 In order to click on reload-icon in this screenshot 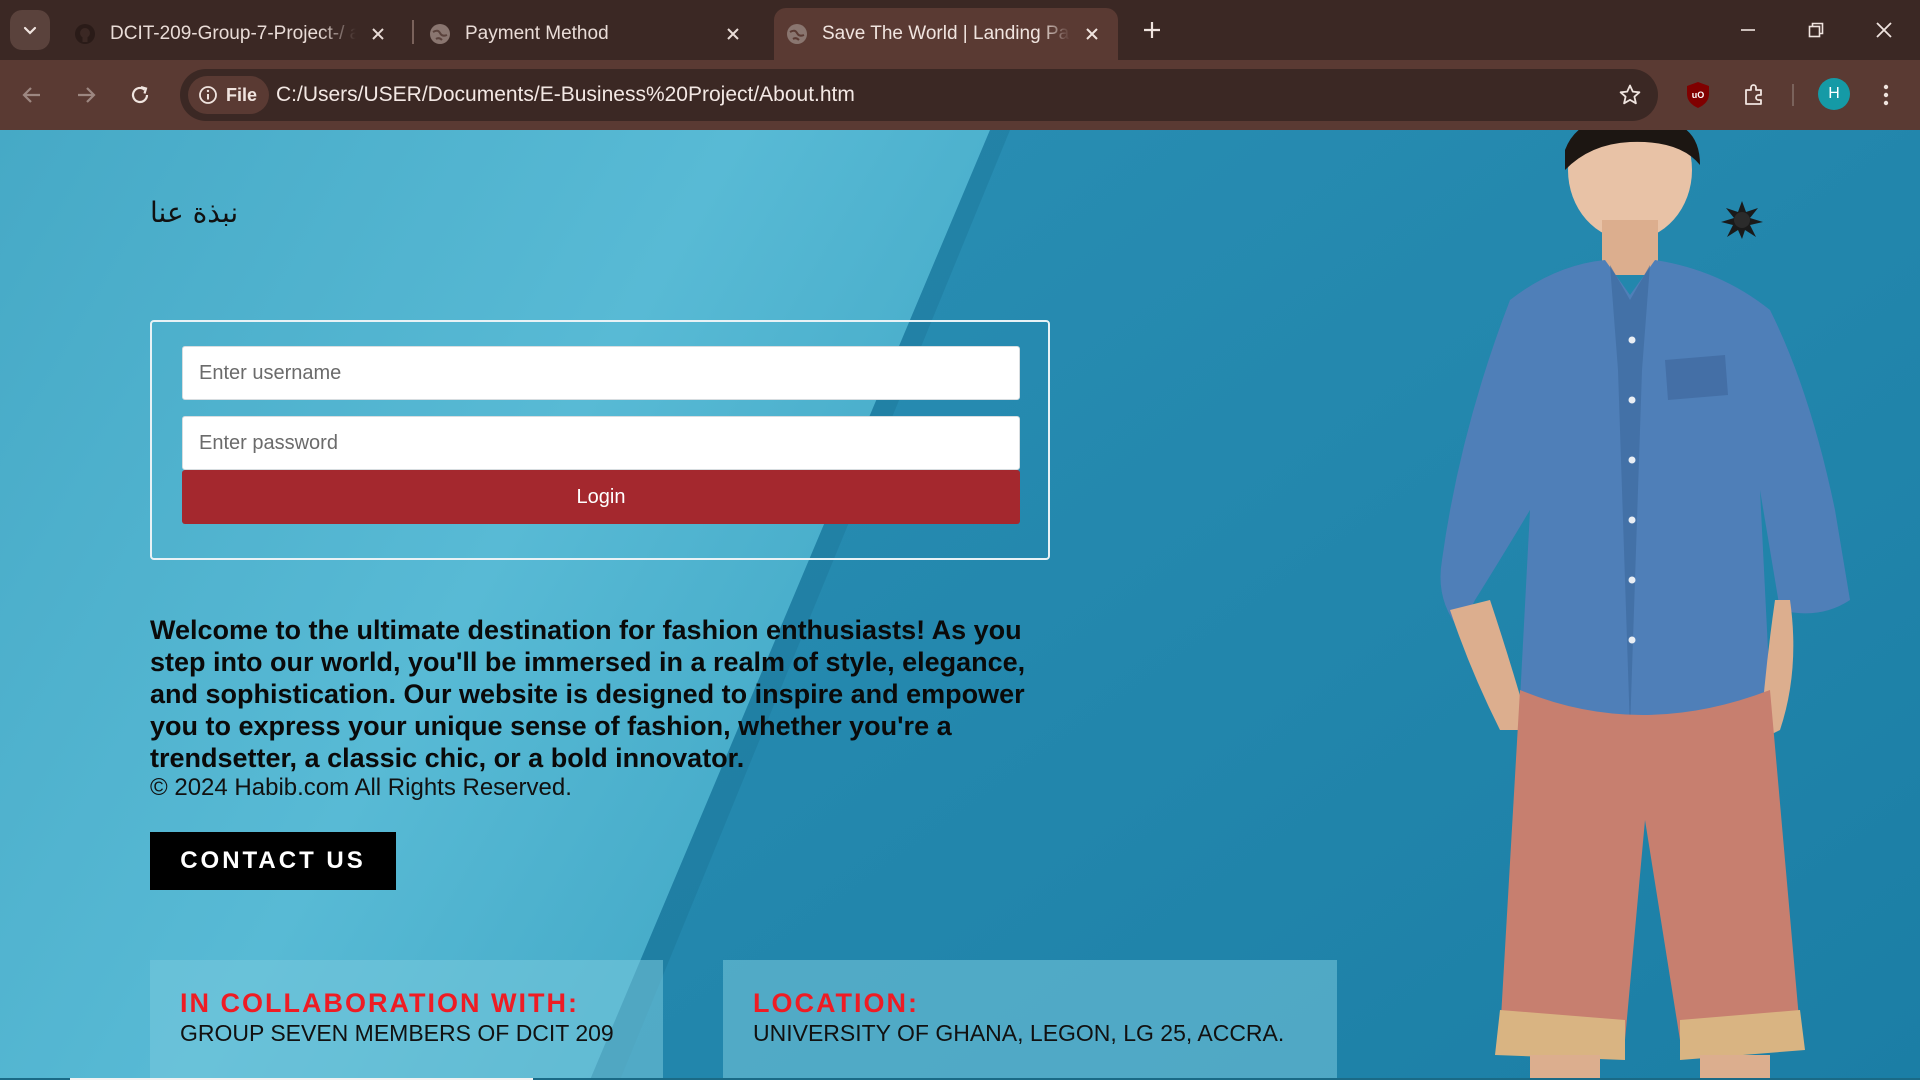, I will do `click(140, 94)`.